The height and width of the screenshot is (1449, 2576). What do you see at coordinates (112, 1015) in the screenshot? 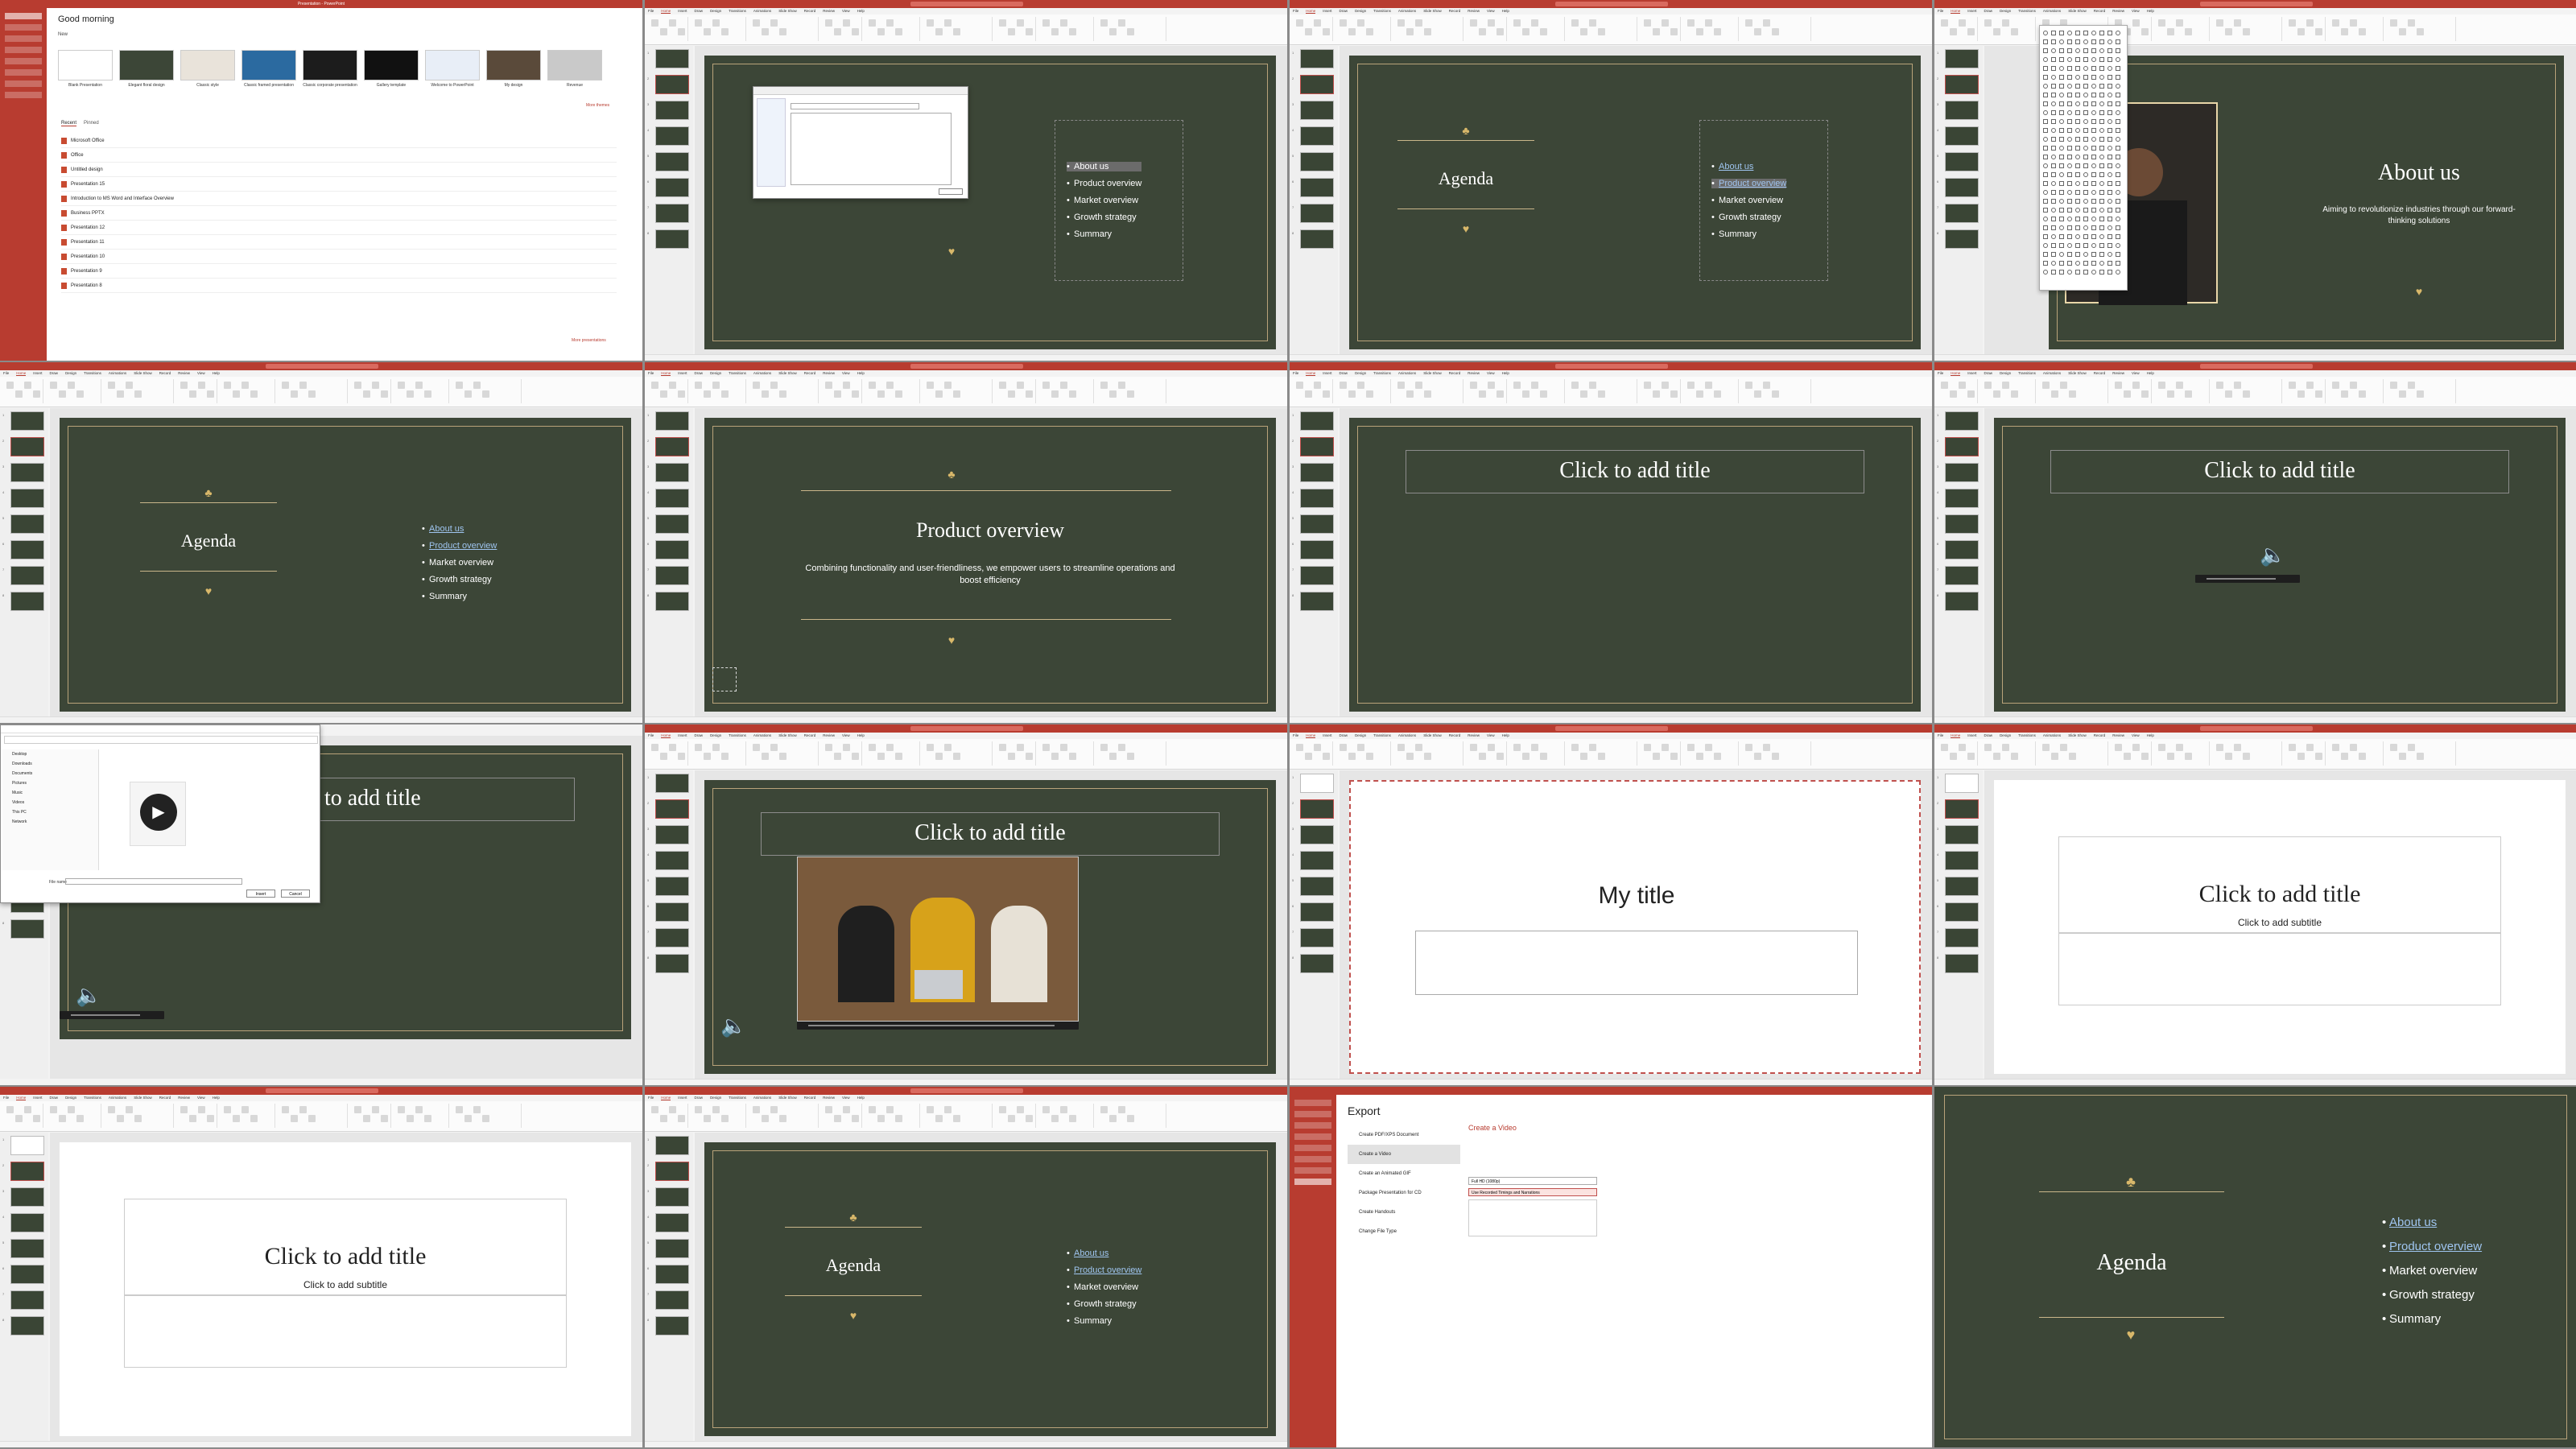
I see `media-controls` at bounding box center [112, 1015].